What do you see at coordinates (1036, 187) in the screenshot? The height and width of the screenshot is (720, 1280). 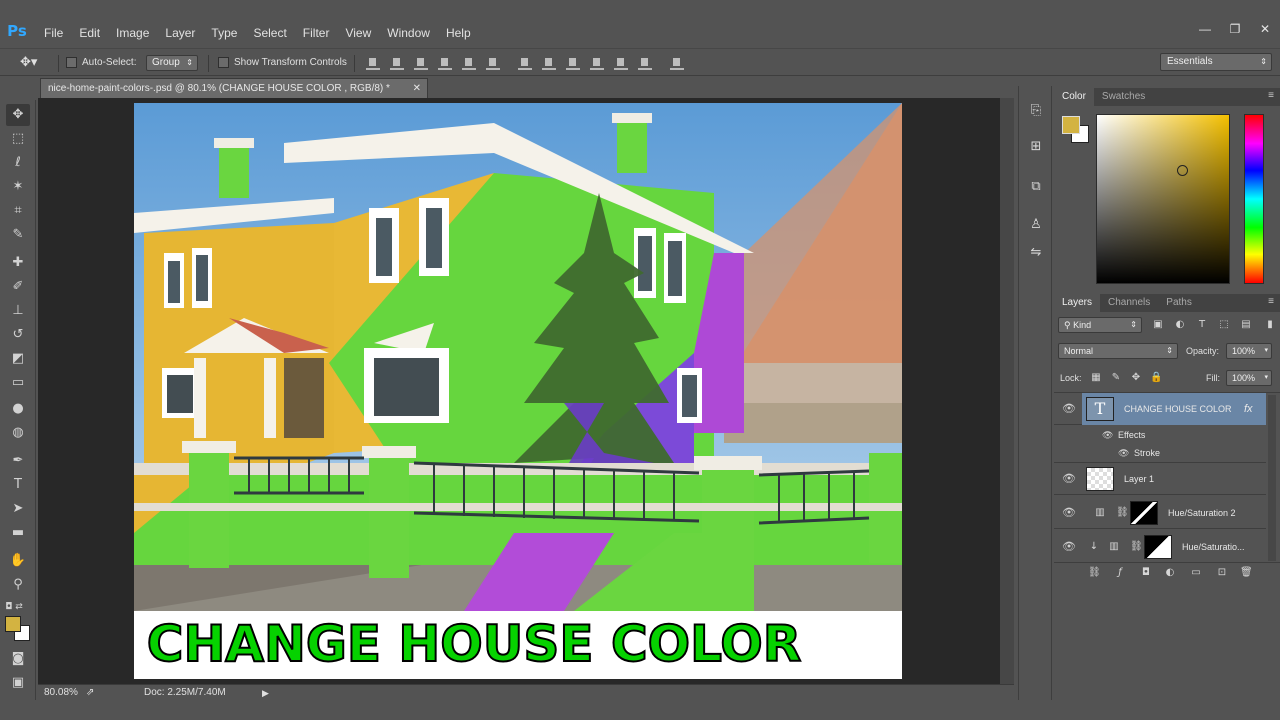 I see `clone-source-panel-icon: ⧉` at bounding box center [1036, 187].